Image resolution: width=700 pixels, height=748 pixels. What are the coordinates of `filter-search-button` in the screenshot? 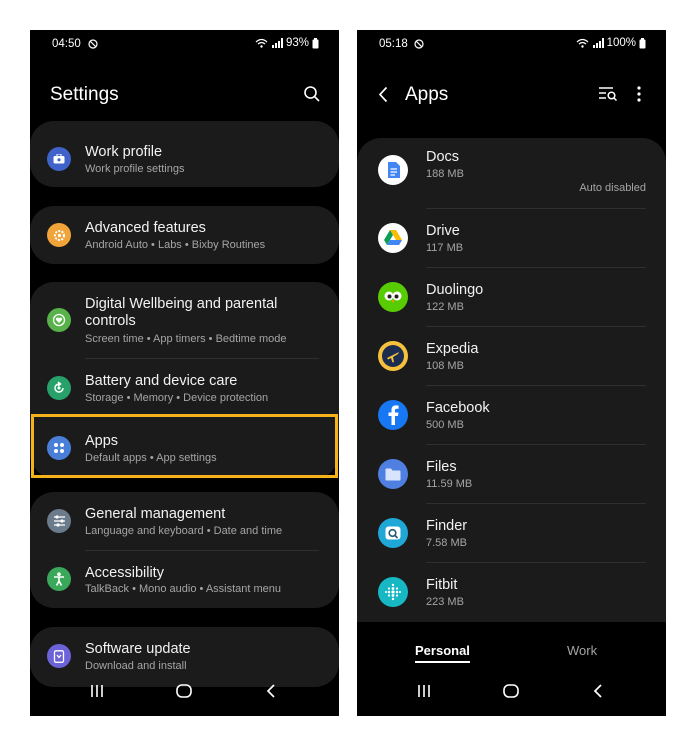 It's located at (608, 94).